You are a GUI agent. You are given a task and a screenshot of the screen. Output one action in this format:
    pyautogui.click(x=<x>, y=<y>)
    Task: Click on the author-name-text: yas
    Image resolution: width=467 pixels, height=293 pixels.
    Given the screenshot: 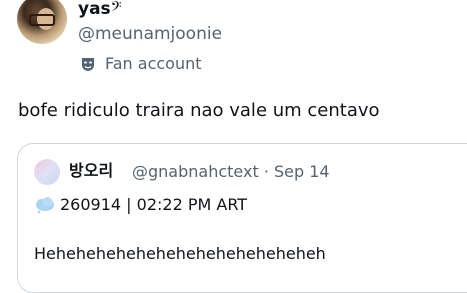 What is the action you would take?
    pyautogui.click(x=94, y=9)
    